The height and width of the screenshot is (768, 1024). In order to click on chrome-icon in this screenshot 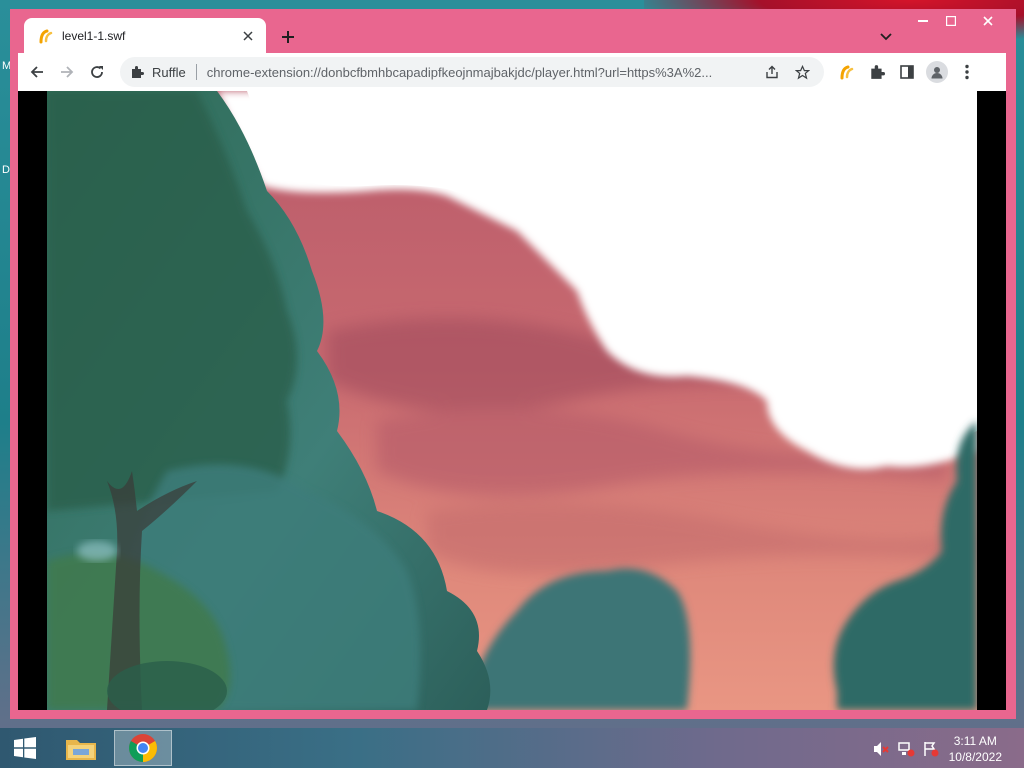, I will do `click(143, 748)`.